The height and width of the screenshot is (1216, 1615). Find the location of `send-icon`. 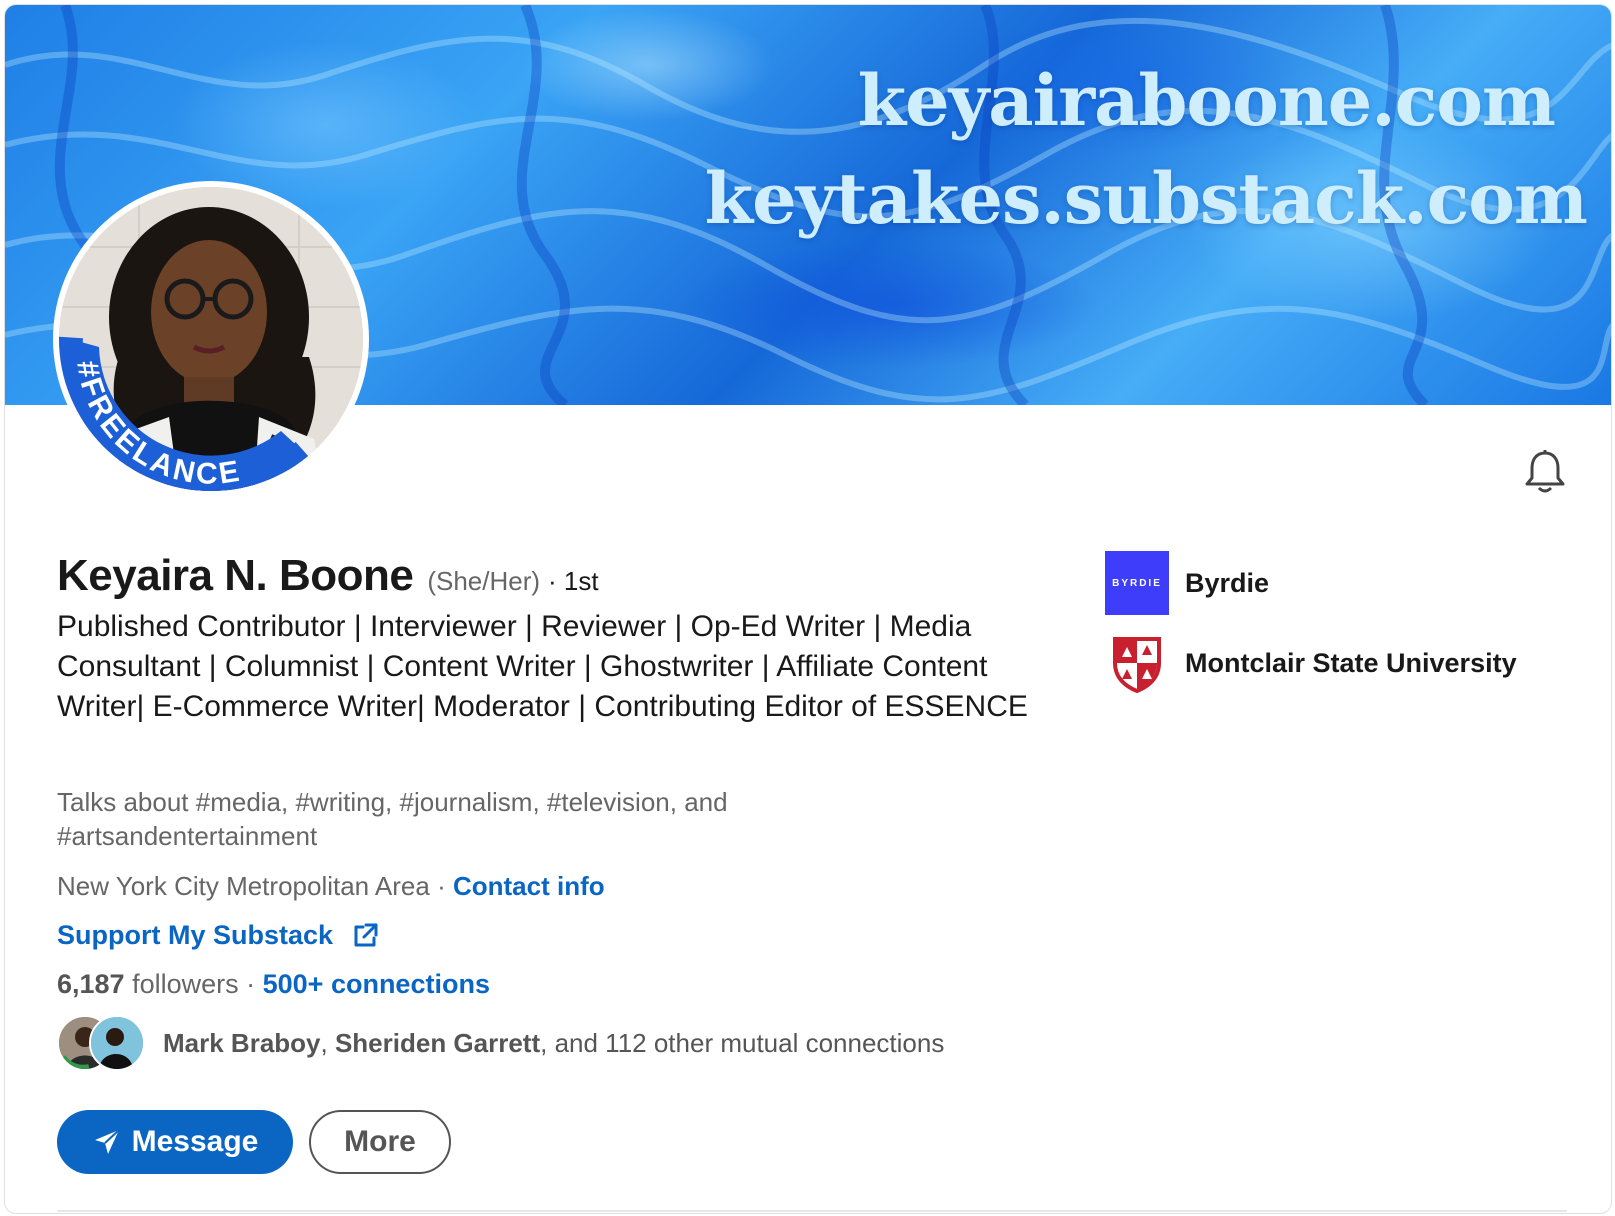

send-icon is located at coordinates (107, 1141).